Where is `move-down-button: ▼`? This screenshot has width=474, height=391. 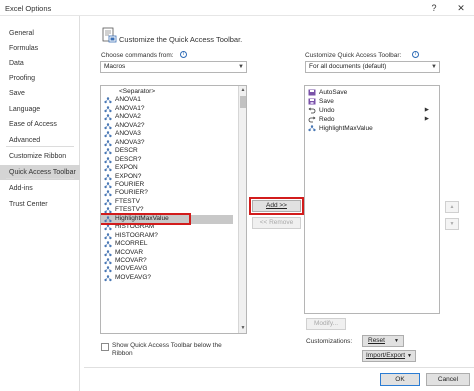 move-down-button: ▼ is located at coordinates (452, 224).